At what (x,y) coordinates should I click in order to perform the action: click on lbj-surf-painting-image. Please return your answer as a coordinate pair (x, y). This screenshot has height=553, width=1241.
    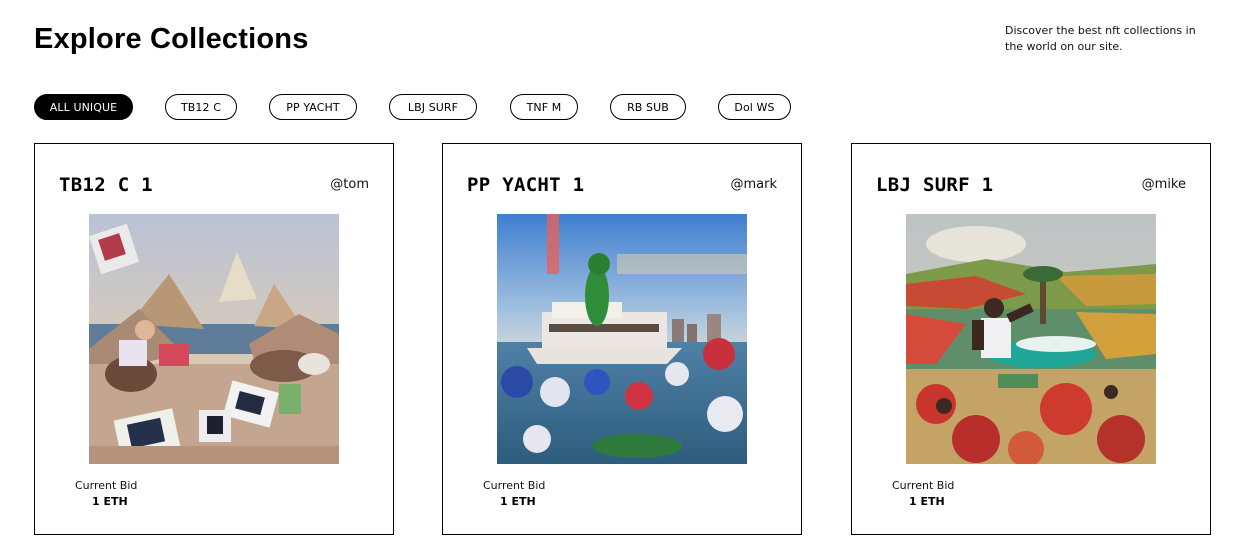
    Looking at the image, I should click on (1031, 339).